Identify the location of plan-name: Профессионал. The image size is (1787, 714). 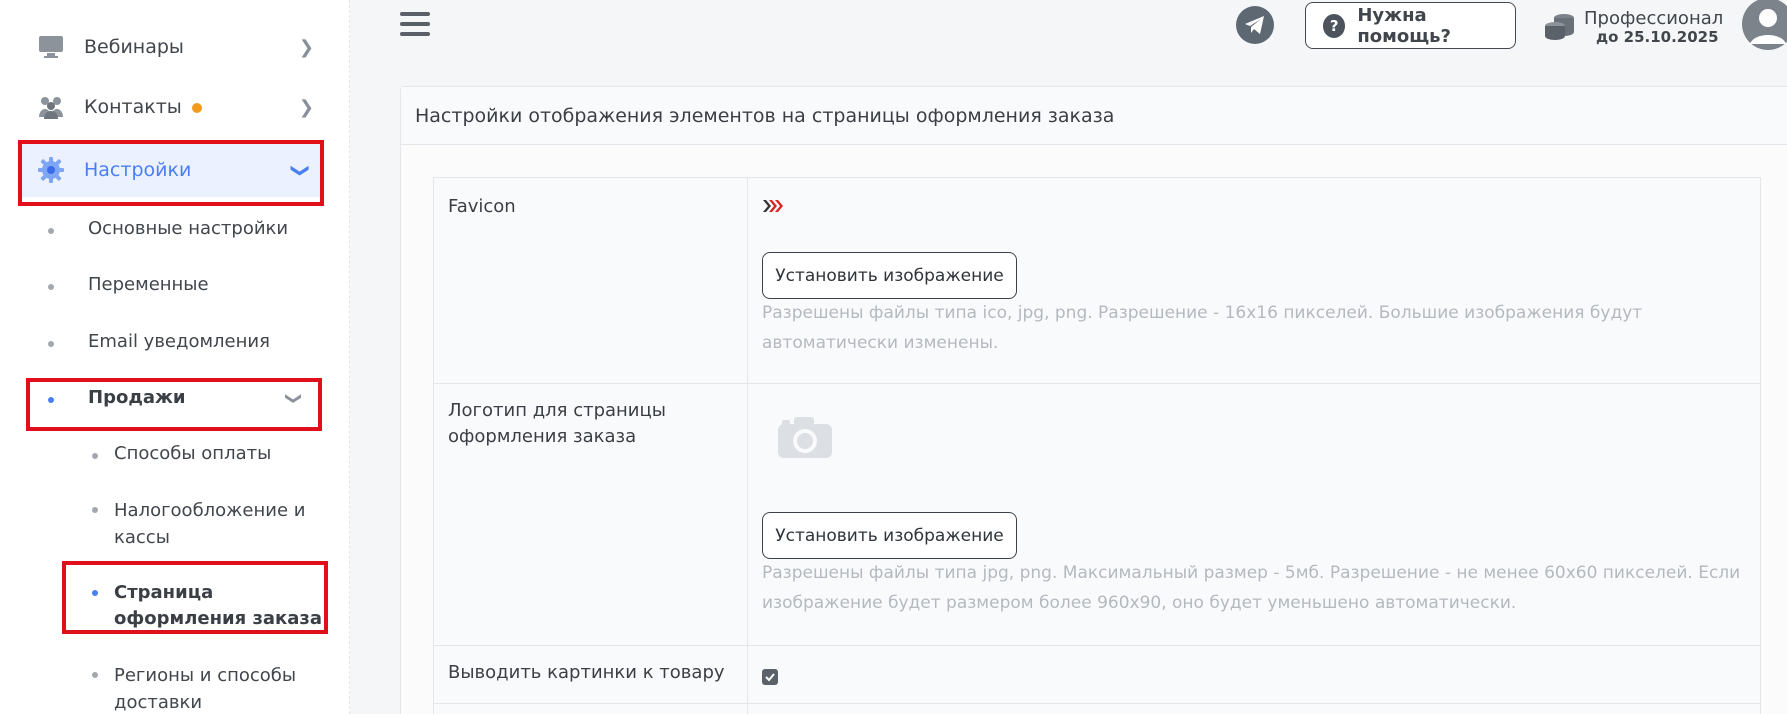
(1654, 18).